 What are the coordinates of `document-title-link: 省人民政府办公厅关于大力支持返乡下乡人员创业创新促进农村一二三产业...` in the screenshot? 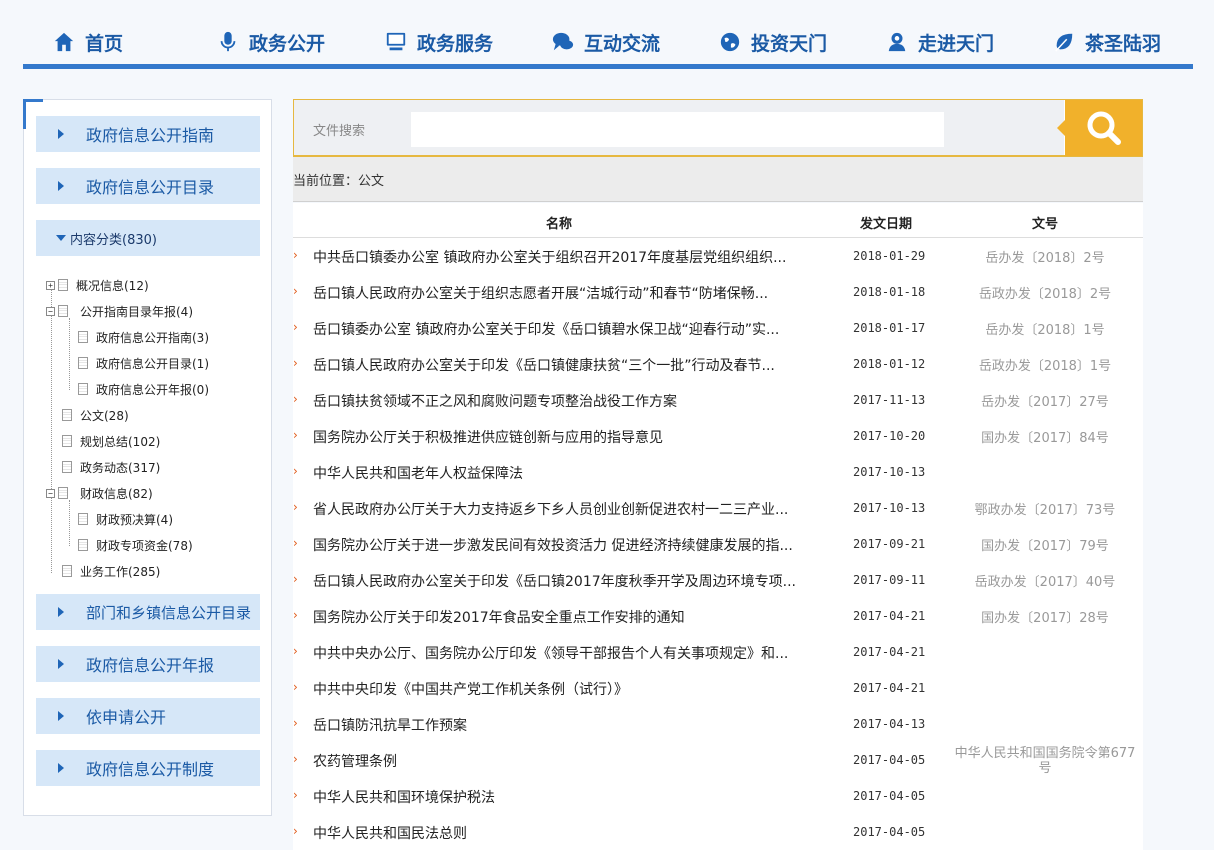 It's located at (550, 509).